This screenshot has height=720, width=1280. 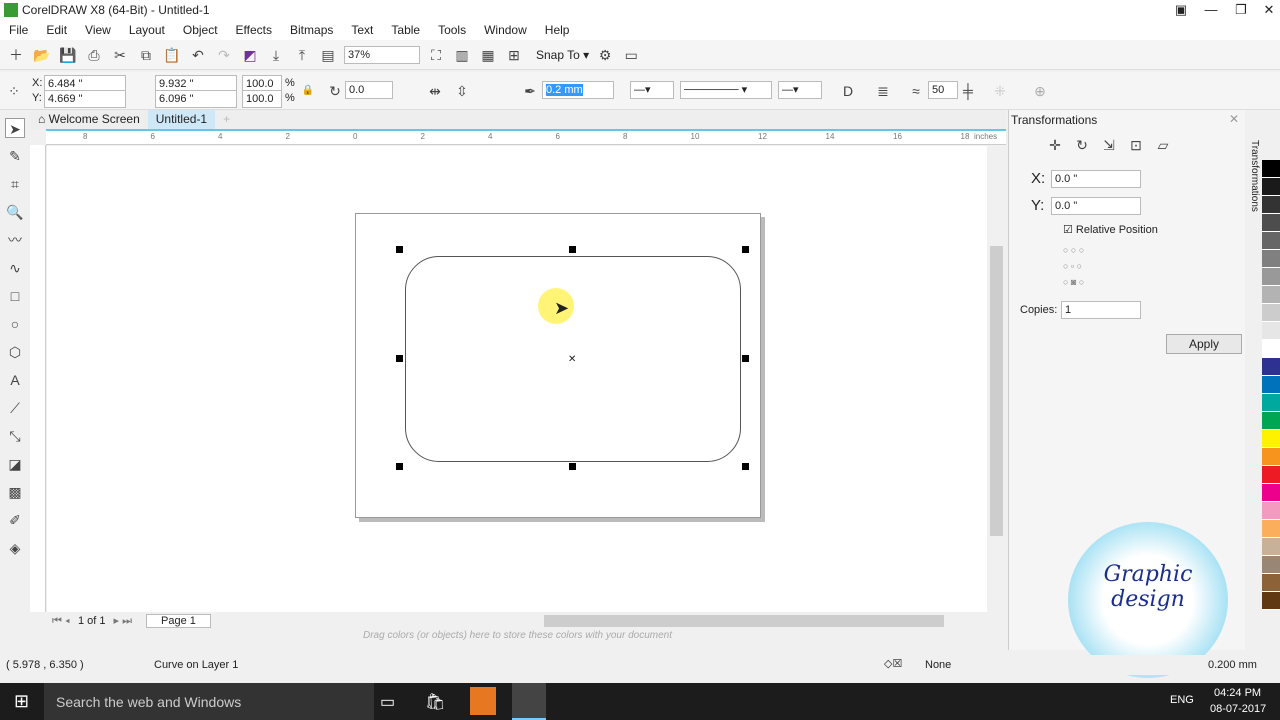 What do you see at coordinates (405, 30) in the screenshot?
I see `menu-table: Table` at bounding box center [405, 30].